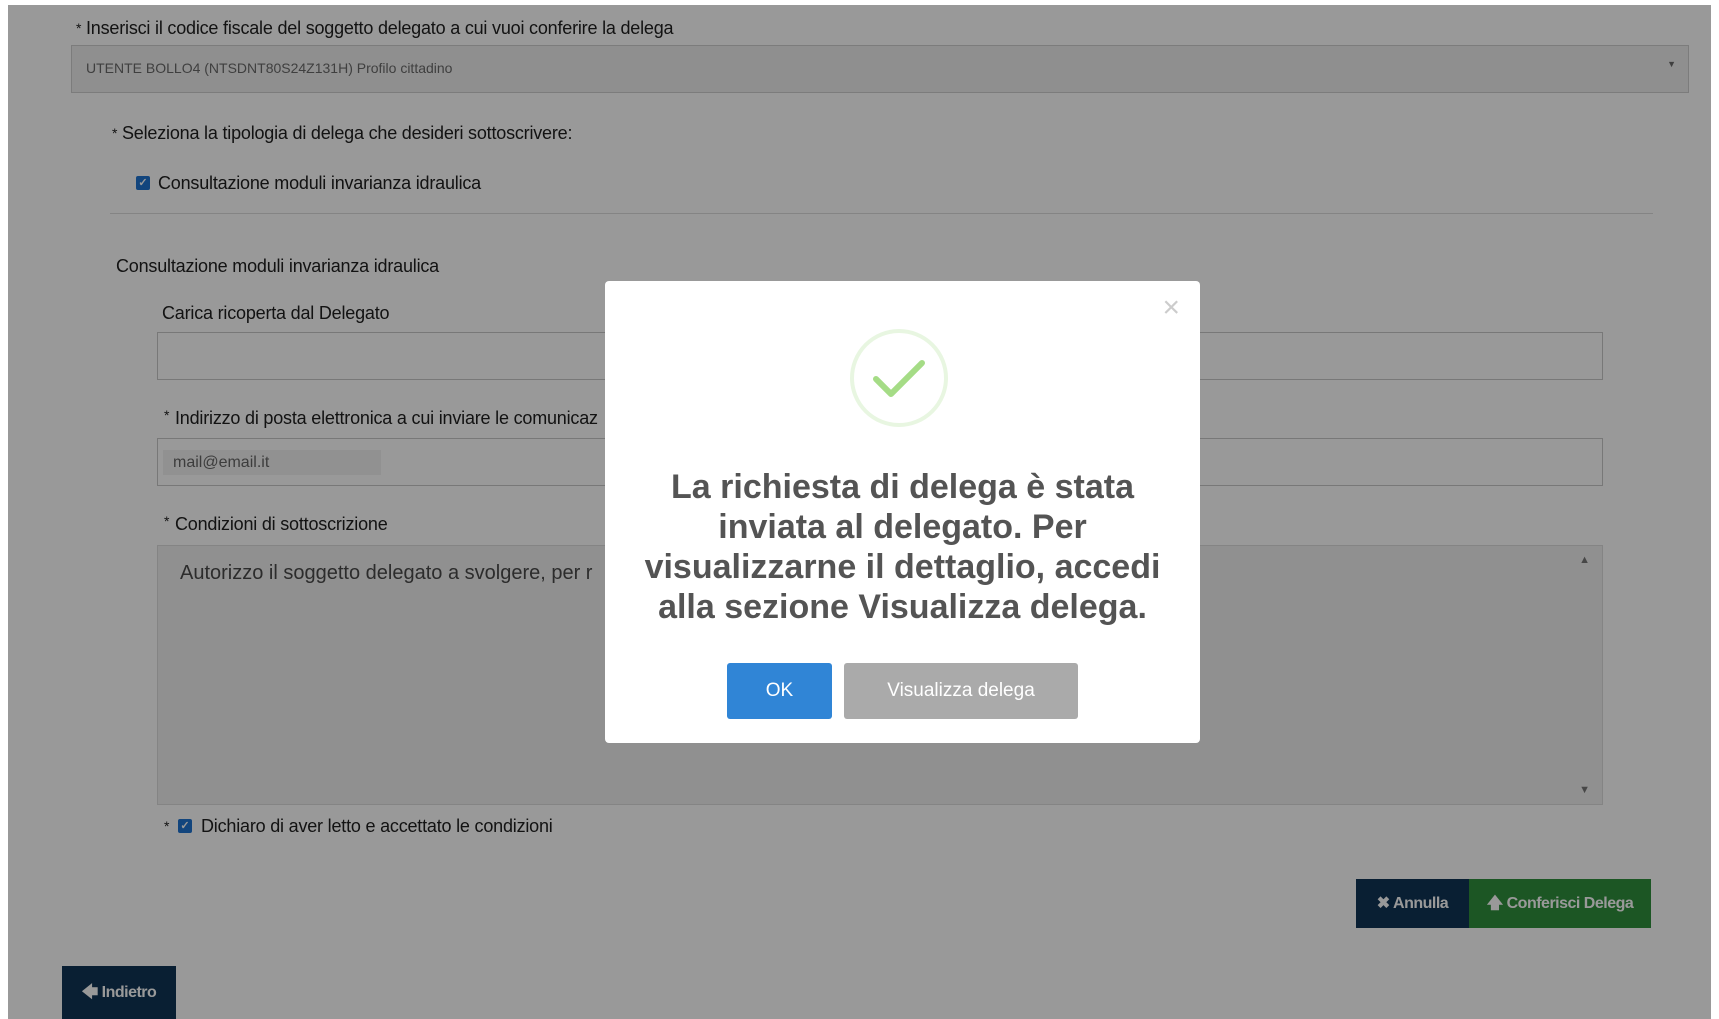  What do you see at coordinates (899, 378) in the screenshot?
I see `success-check-icon` at bounding box center [899, 378].